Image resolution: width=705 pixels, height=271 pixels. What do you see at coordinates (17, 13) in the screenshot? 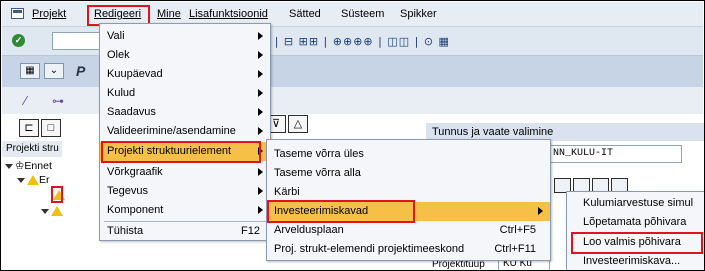
I see `window-menu-icon` at bounding box center [17, 13].